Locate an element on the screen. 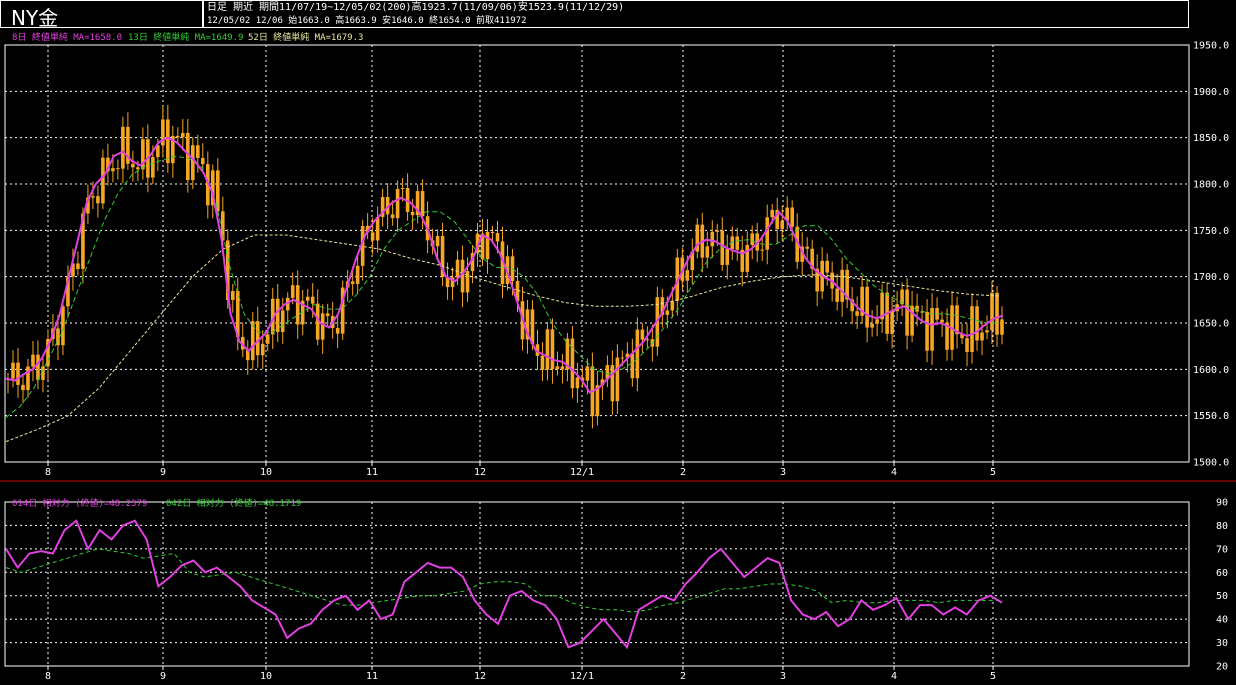 Image resolution: width=1236 pixels, height=685 pixels. rsi-x-tick: 9 is located at coordinates (163, 676).